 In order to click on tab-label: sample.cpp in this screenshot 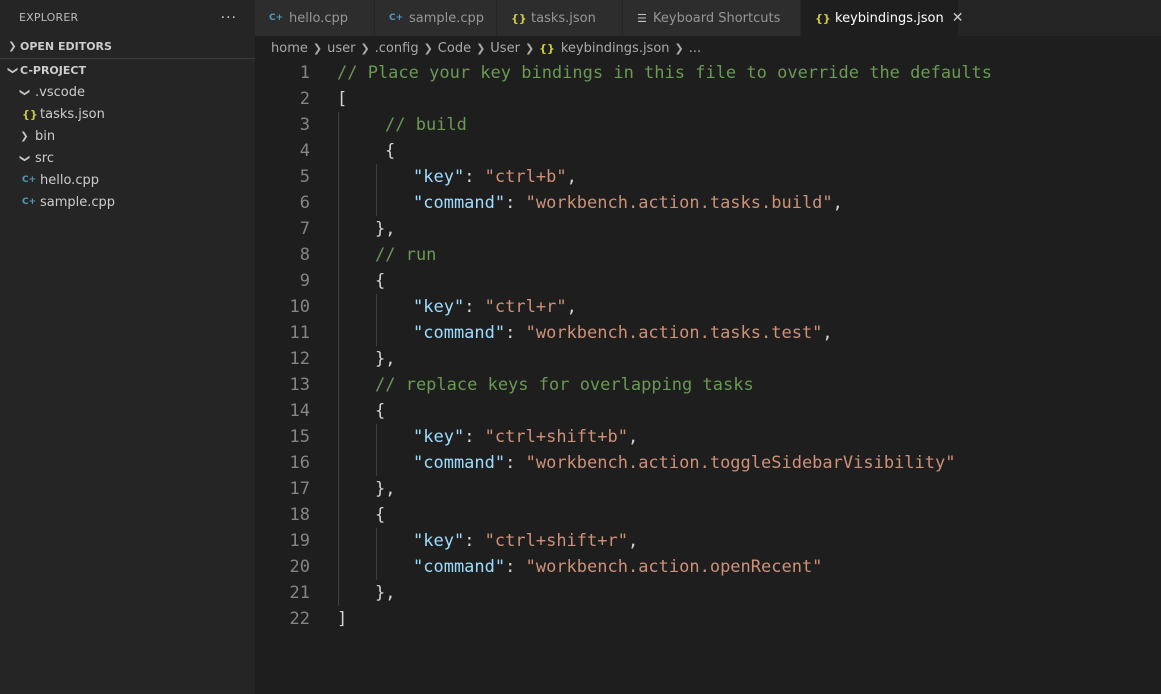, I will do `click(447, 18)`.